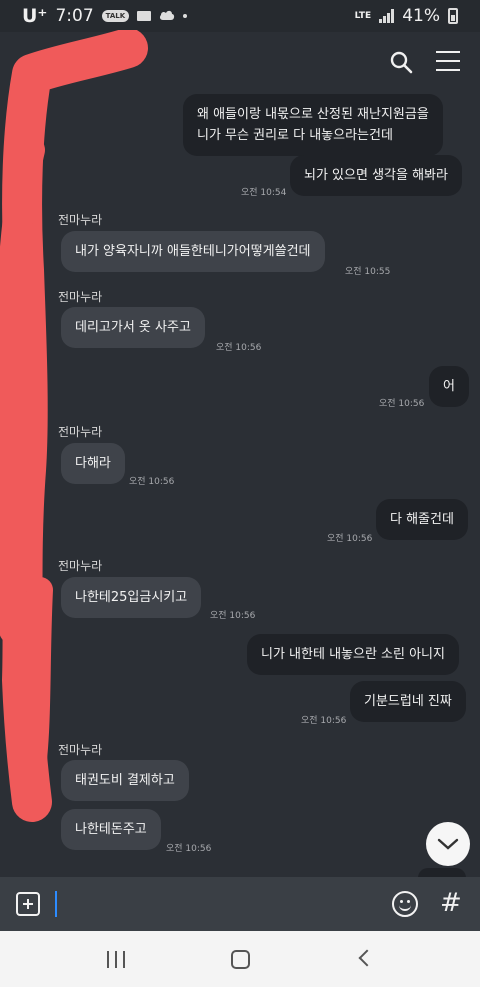 This screenshot has width=480, height=987. I want to click on message-bubble-incoming: 데리고가서 옷 사주고, so click(133, 327).